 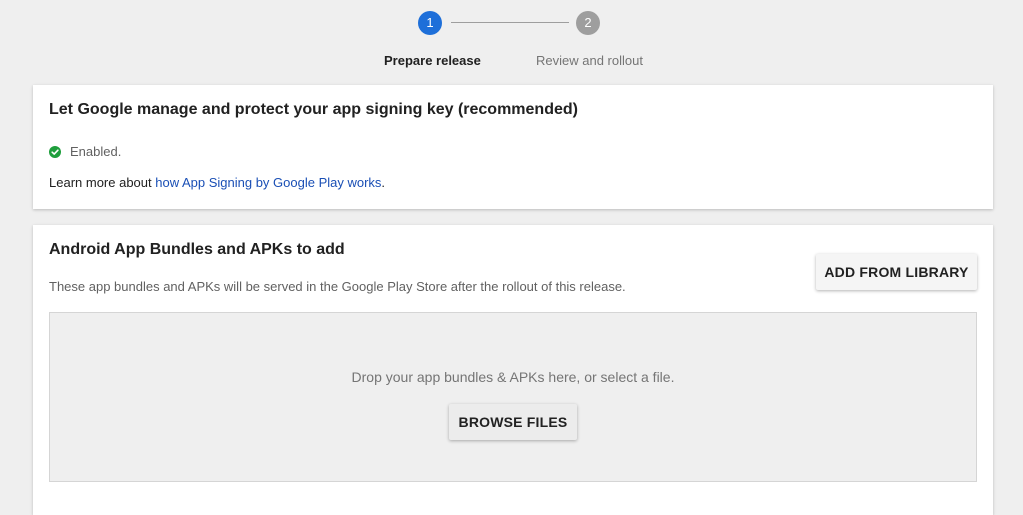 What do you see at coordinates (588, 23) in the screenshot?
I see `step-2-indicator: 2` at bounding box center [588, 23].